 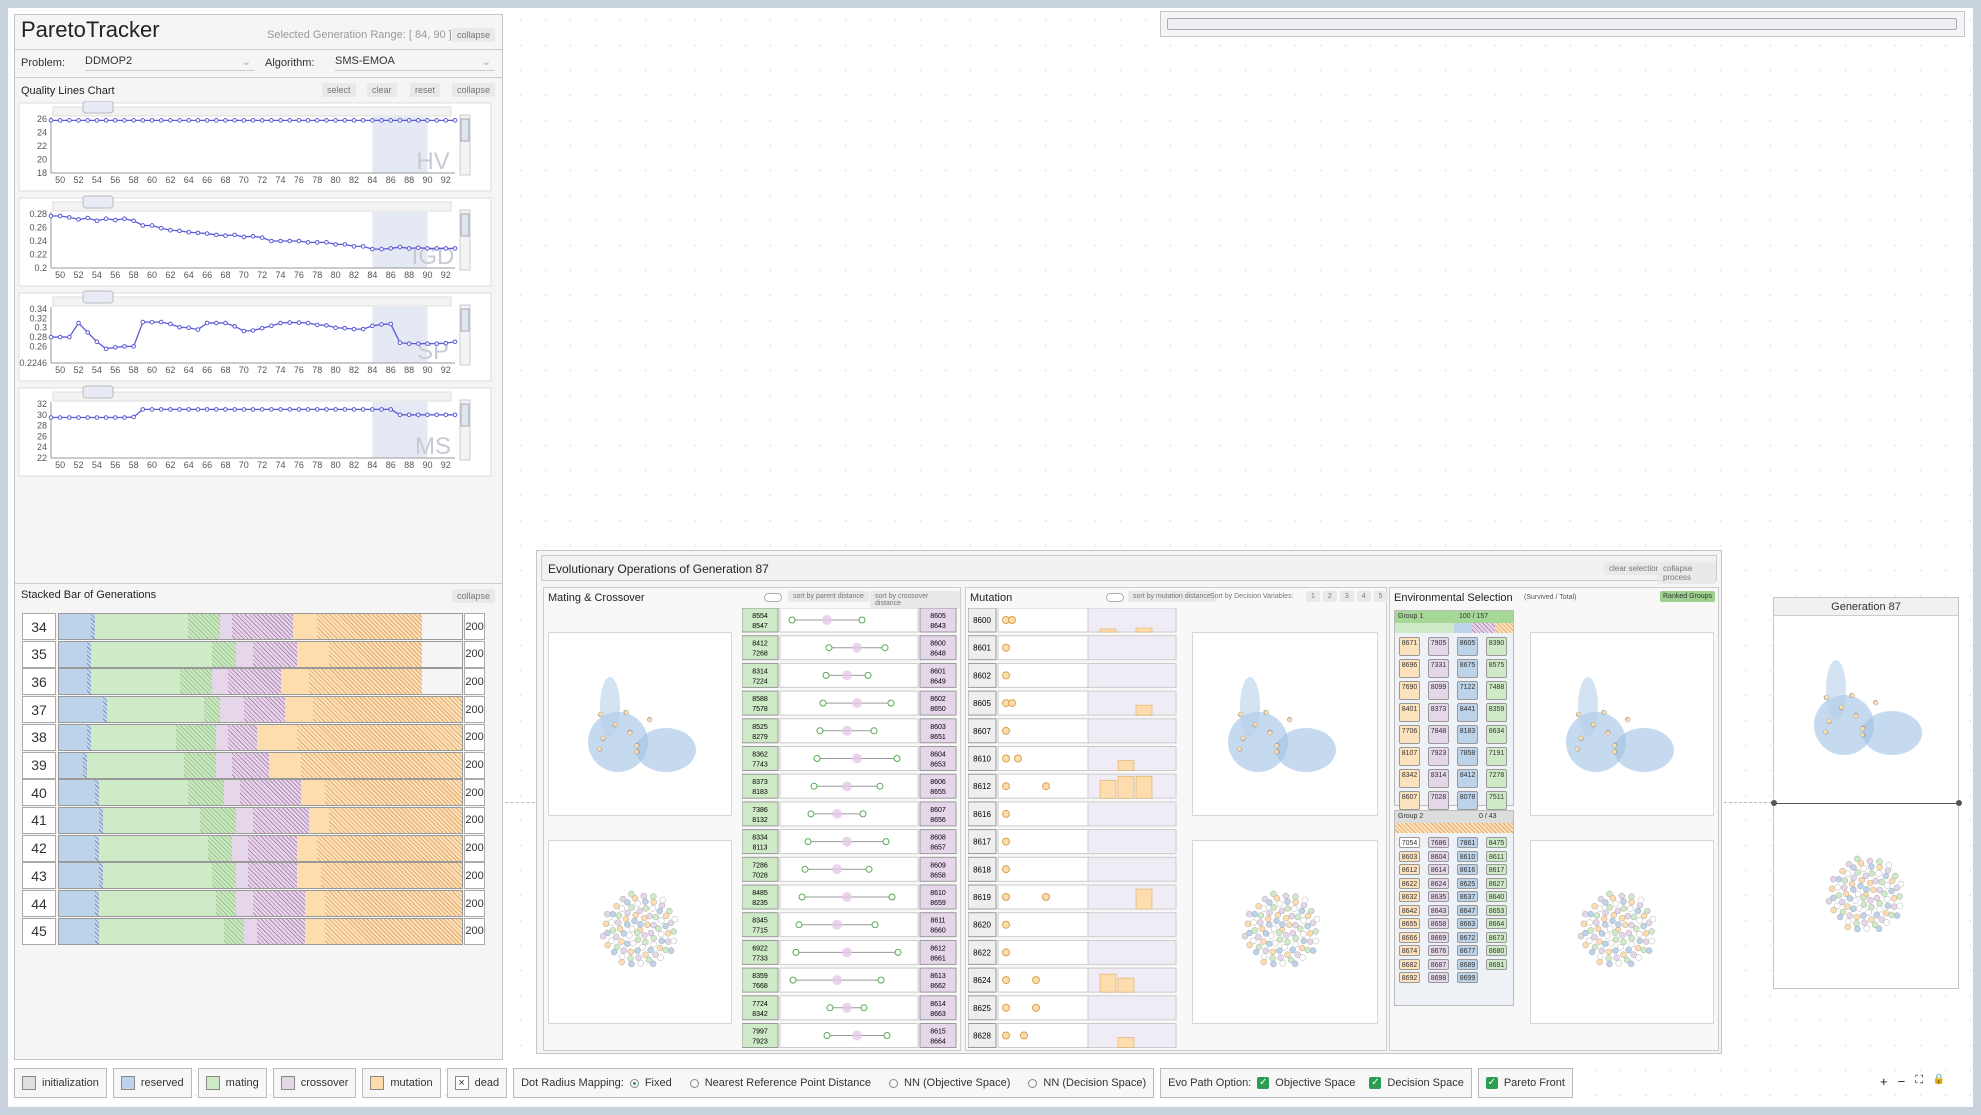 I want to click on legend-item: initialization, so click(x=60, y=1083).